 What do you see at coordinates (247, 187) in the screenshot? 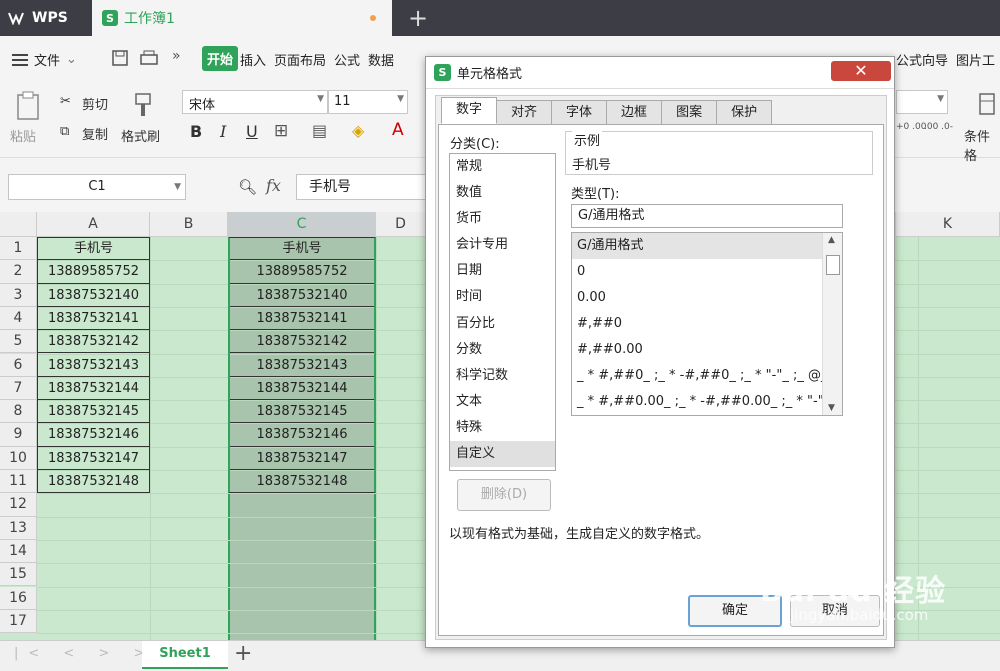
I see `zoom-search-icon: 🔍︎` at bounding box center [247, 187].